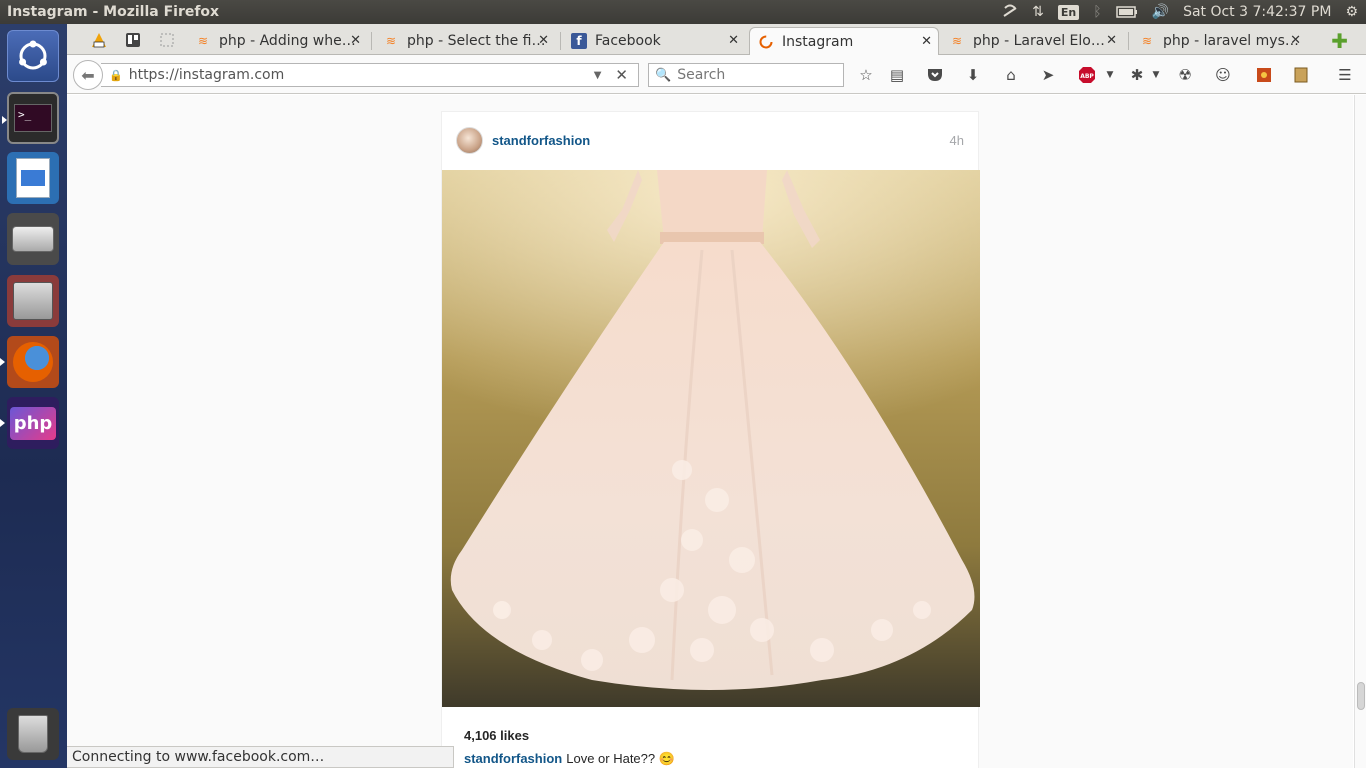  Describe the element at coordinates (935, 75) in the screenshot. I see `pocket-icon` at that location.